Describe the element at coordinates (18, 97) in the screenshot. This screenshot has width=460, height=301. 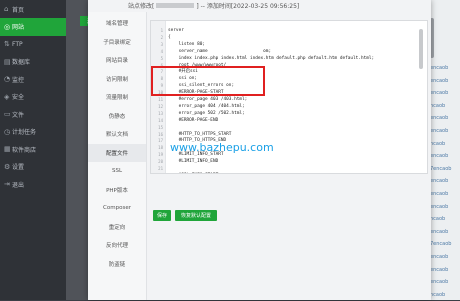
I see `sidebar-item-label: 安全` at that location.